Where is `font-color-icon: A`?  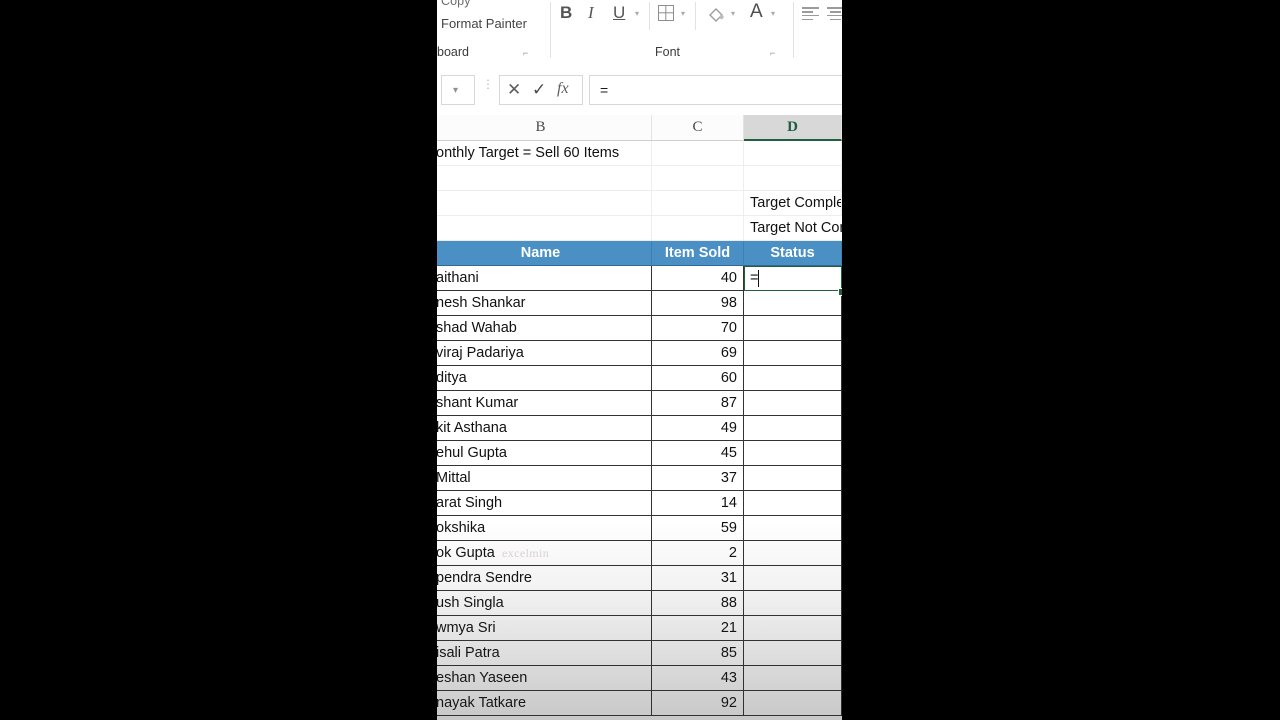 font-color-icon: A is located at coordinates (756, 12).